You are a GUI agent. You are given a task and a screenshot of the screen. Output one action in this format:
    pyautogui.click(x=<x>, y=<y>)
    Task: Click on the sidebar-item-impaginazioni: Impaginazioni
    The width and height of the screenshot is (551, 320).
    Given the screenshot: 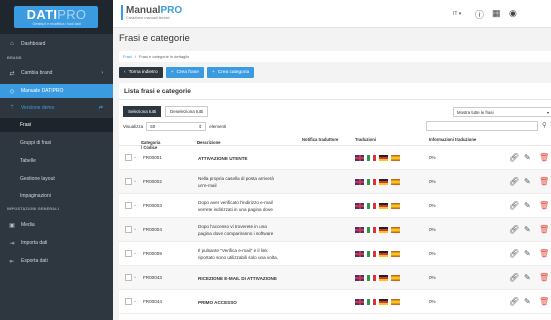 What is the action you would take?
    pyautogui.click(x=56, y=196)
    